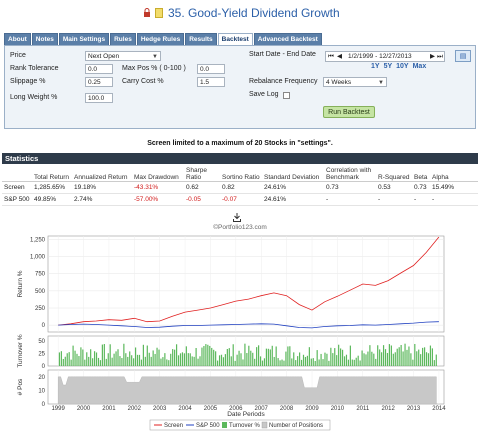  What do you see at coordinates (287, 39) in the screenshot?
I see `tab-advanced-backtest: Advanced Backtest` at bounding box center [287, 39].